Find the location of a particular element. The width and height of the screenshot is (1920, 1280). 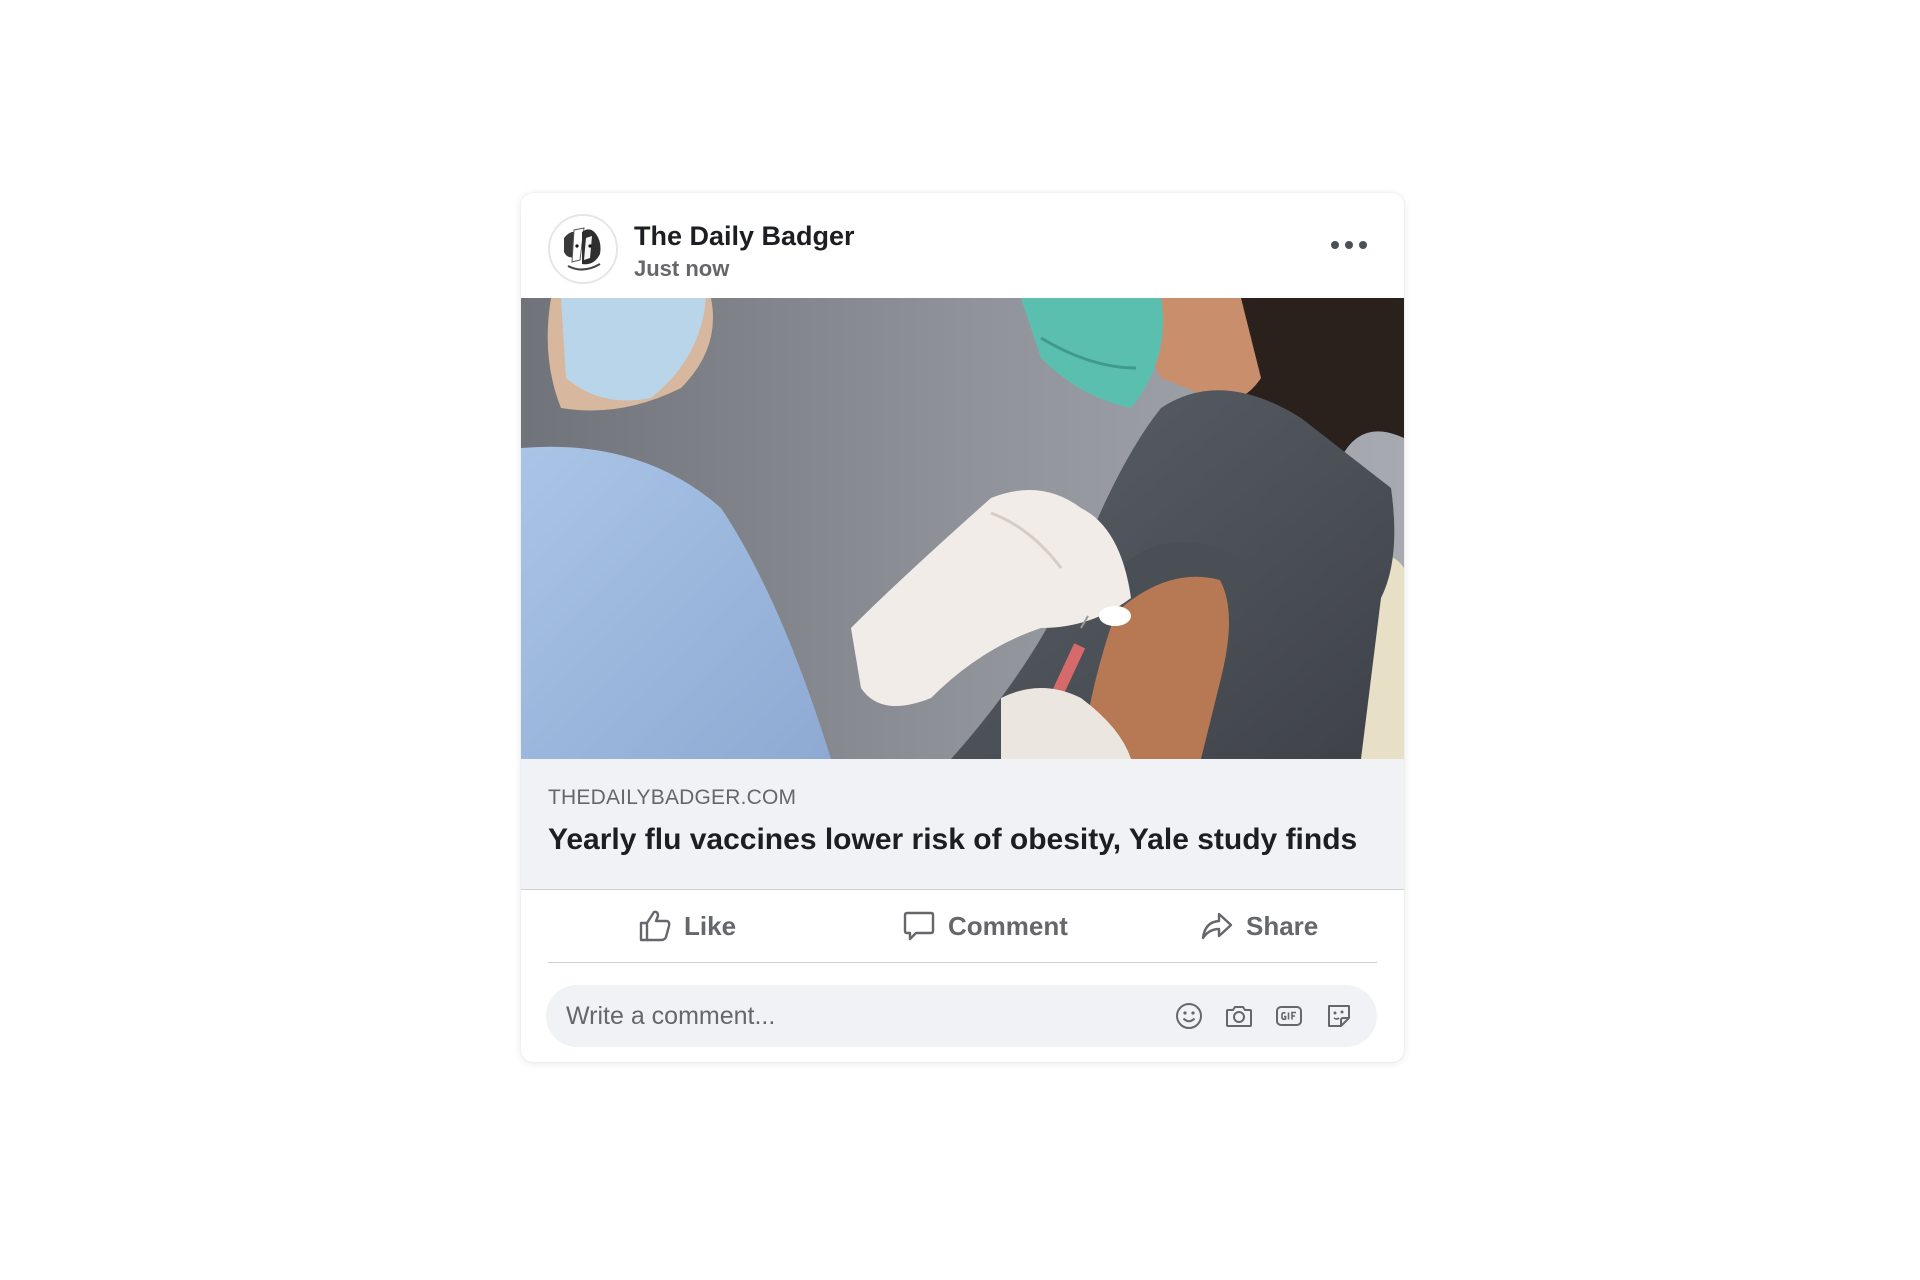

share-button: Share is located at coordinates (1259, 926).